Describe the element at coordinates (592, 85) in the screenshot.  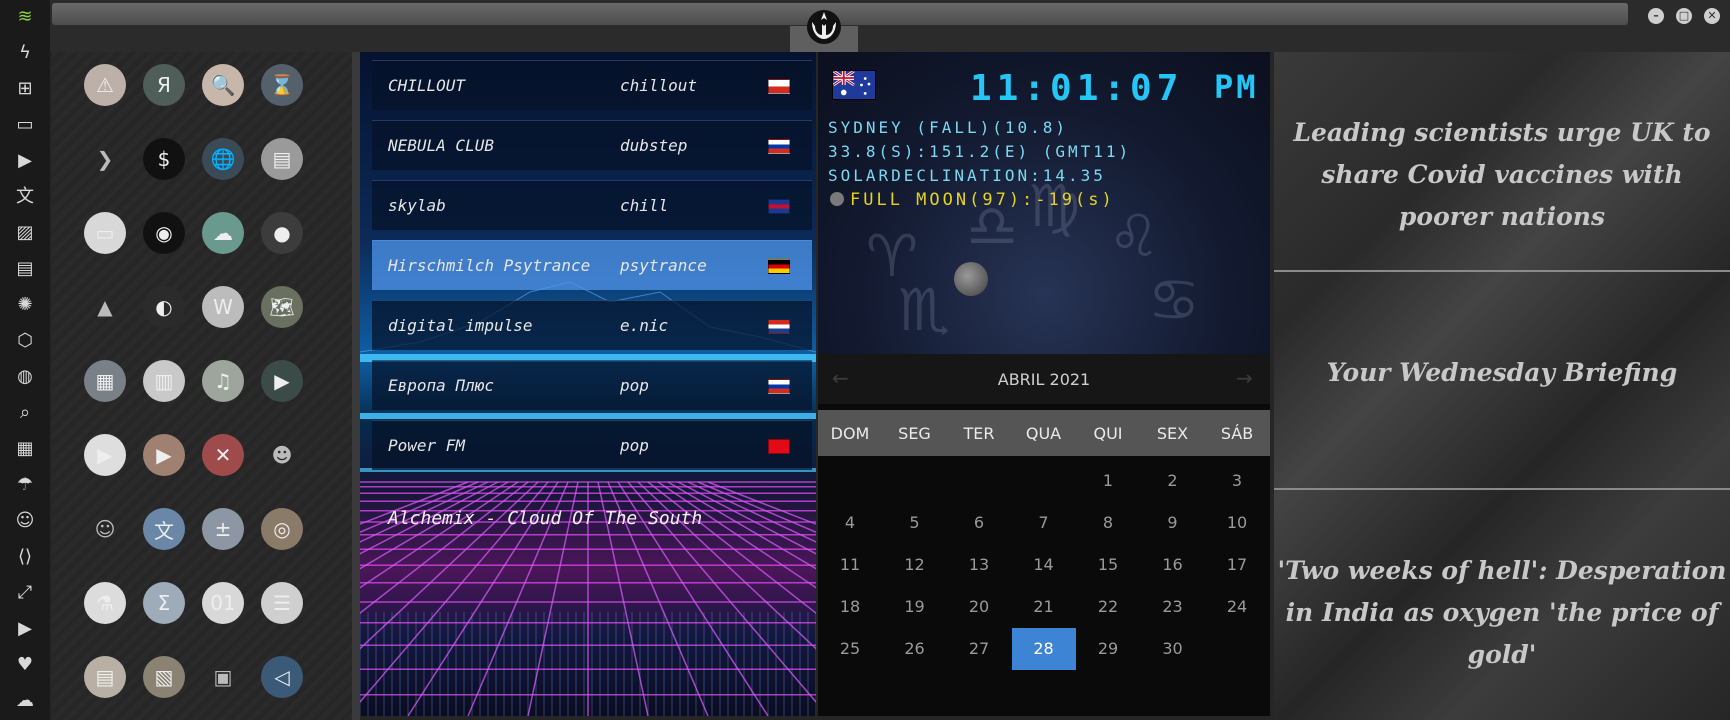
I see `radio-station-row: CHILLOUT chillout` at that location.